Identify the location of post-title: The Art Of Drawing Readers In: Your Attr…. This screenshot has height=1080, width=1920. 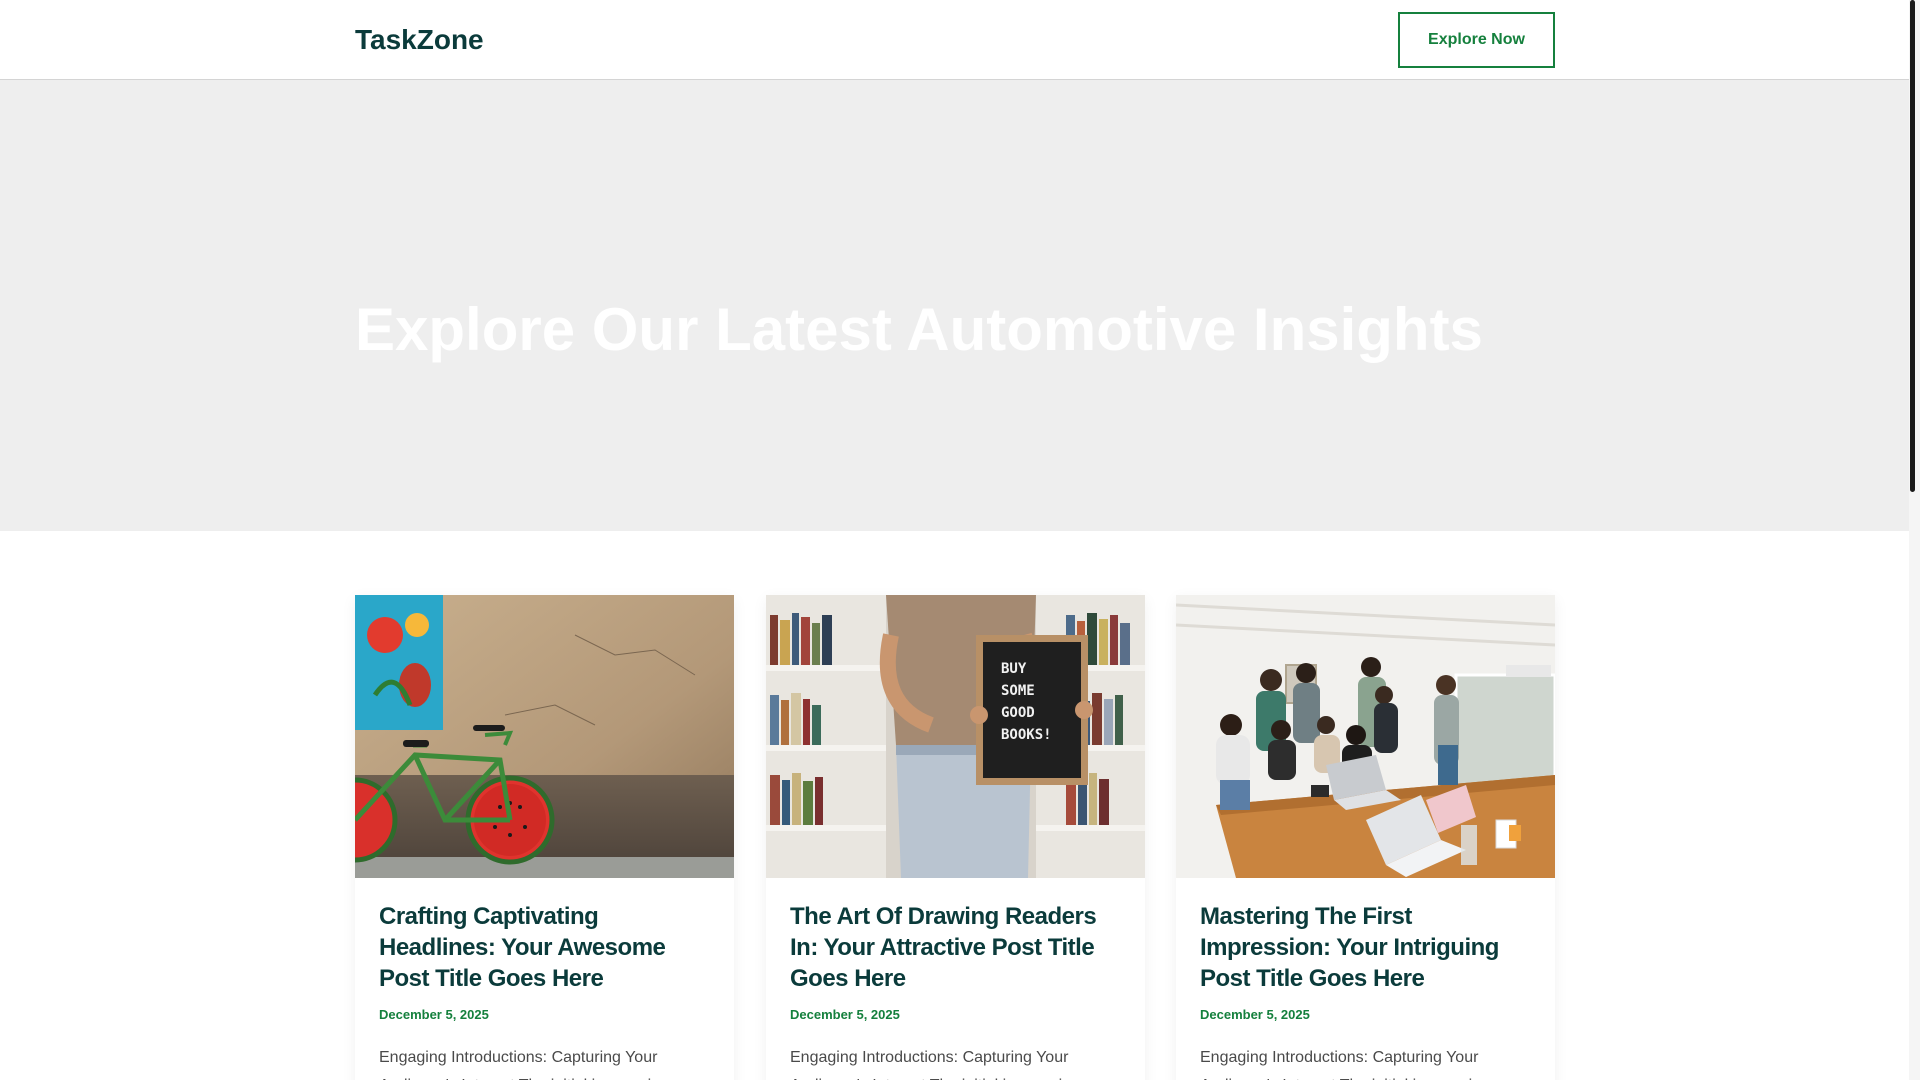
(957, 947).